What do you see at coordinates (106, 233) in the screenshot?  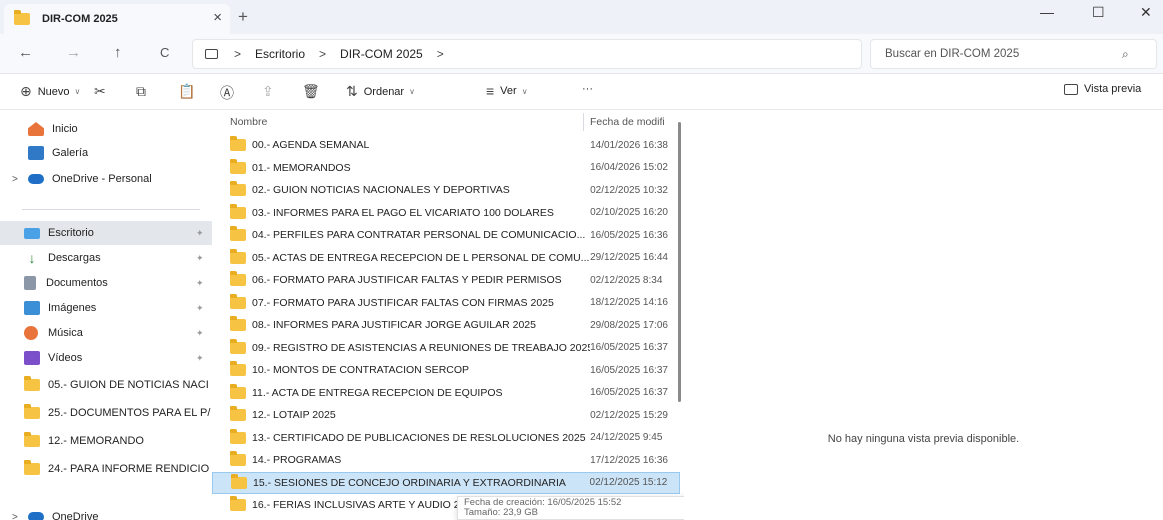 I see `sidebar-item-escritorio: Escritorio ✦` at bounding box center [106, 233].